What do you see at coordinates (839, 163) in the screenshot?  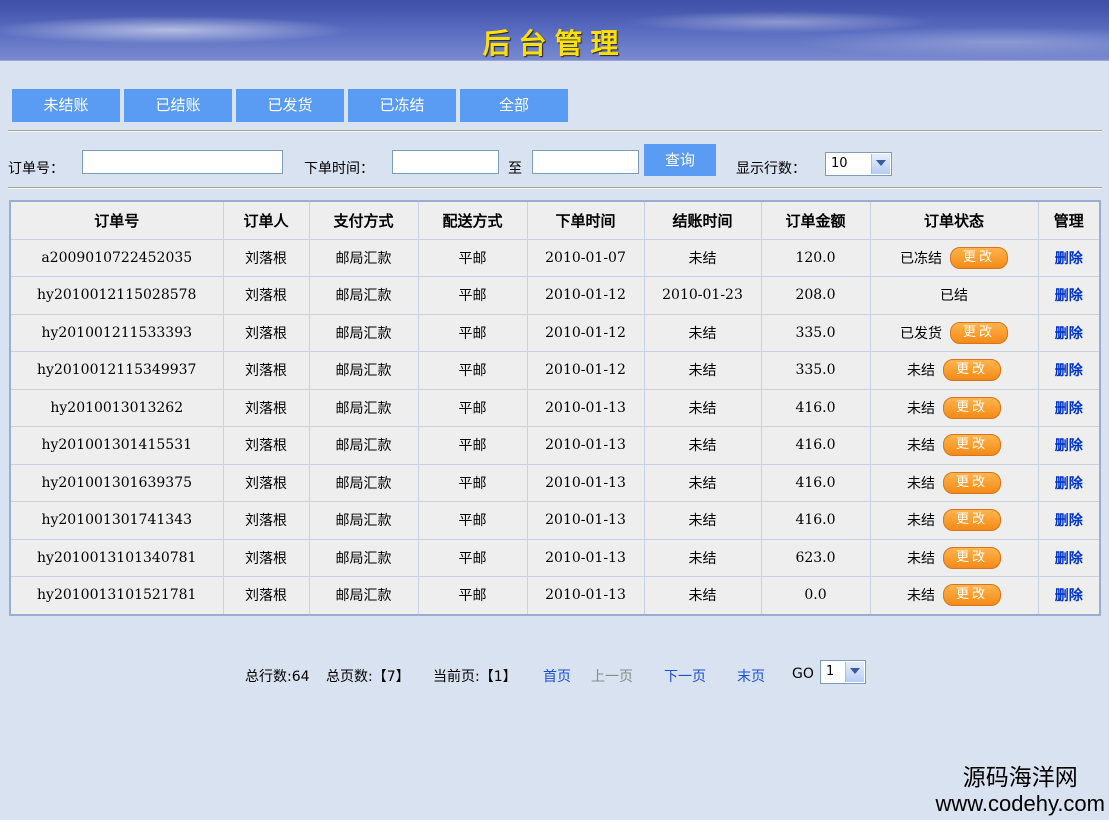 I see `rows-select-value: 10` at bounding box center [839, 163].